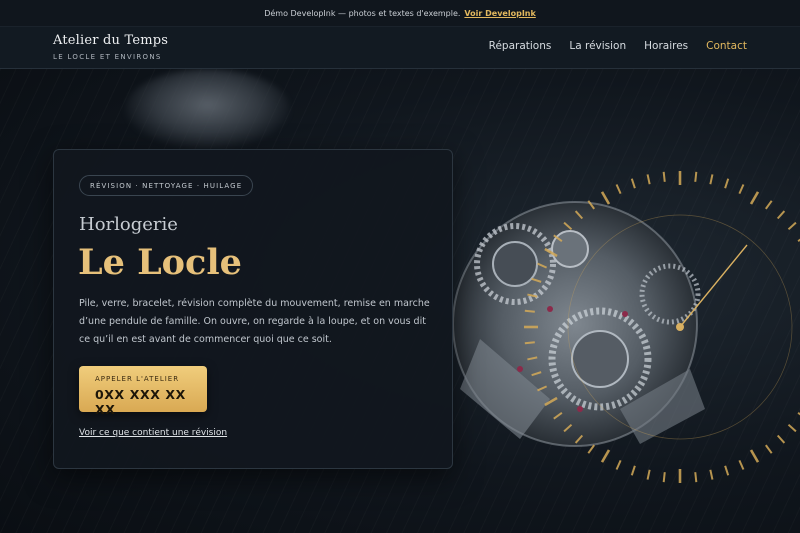 The height and width of the screenshot is (533, 800). I want to click on hero-eyebrow: Horlogerie, so click(128, 224).